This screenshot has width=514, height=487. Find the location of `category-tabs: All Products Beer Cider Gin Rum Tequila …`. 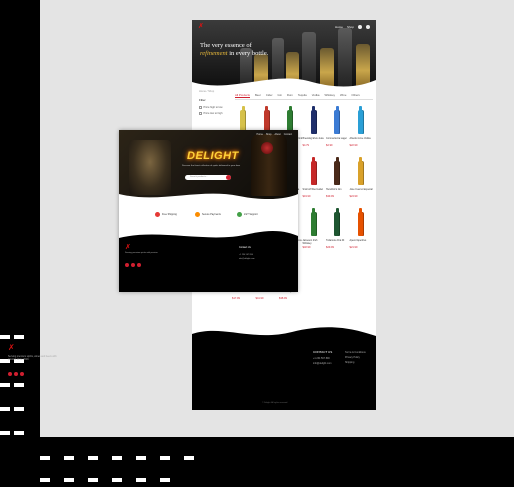

category-tabs: All Products Beer Cider Gin Rum Tequila … is located at coordinates (305, 95).